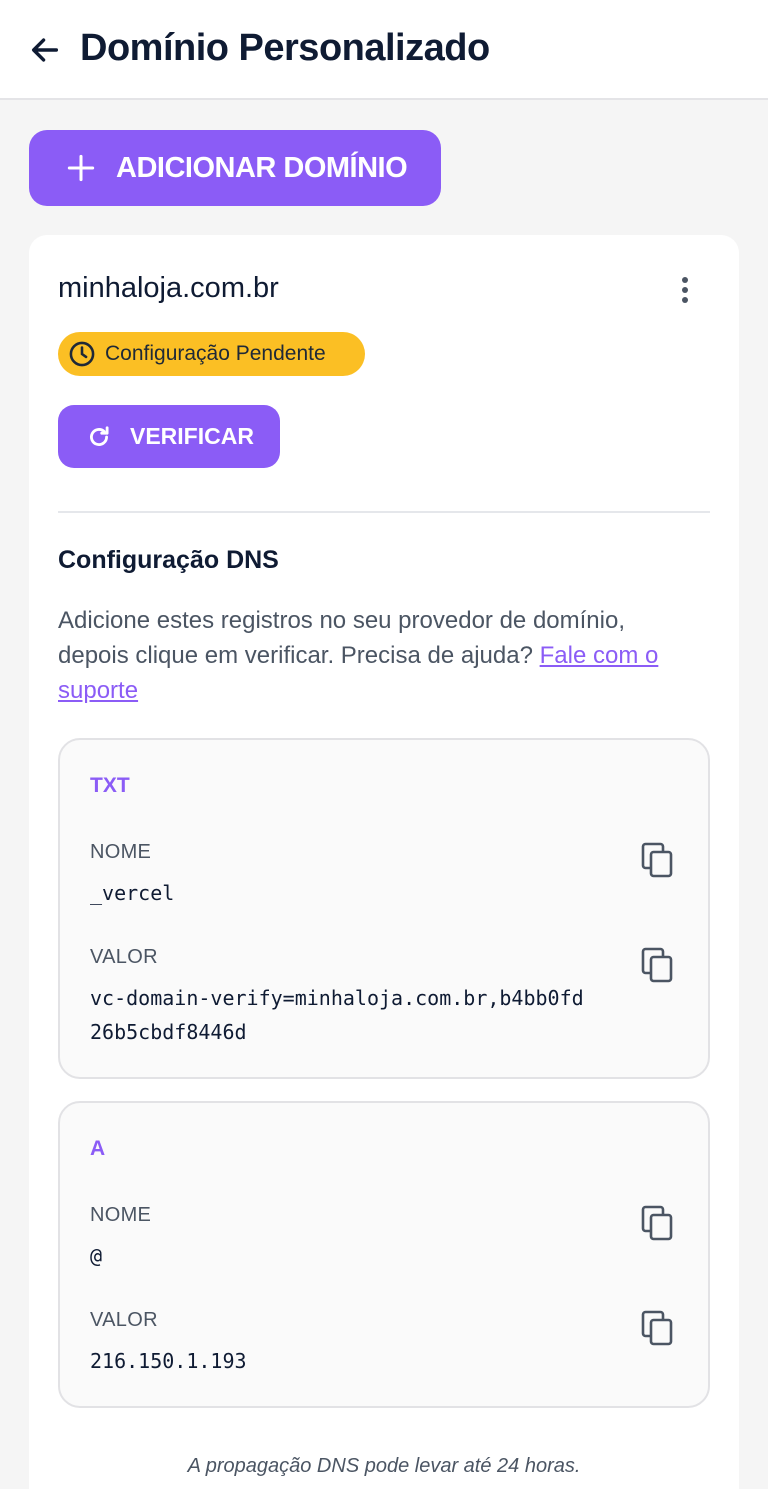 The height and width of the screenshot is (1489, 768). What do you see at coordinates (384, 512) in the screenshot?
I see `divider` at bounding box center [384, 512].